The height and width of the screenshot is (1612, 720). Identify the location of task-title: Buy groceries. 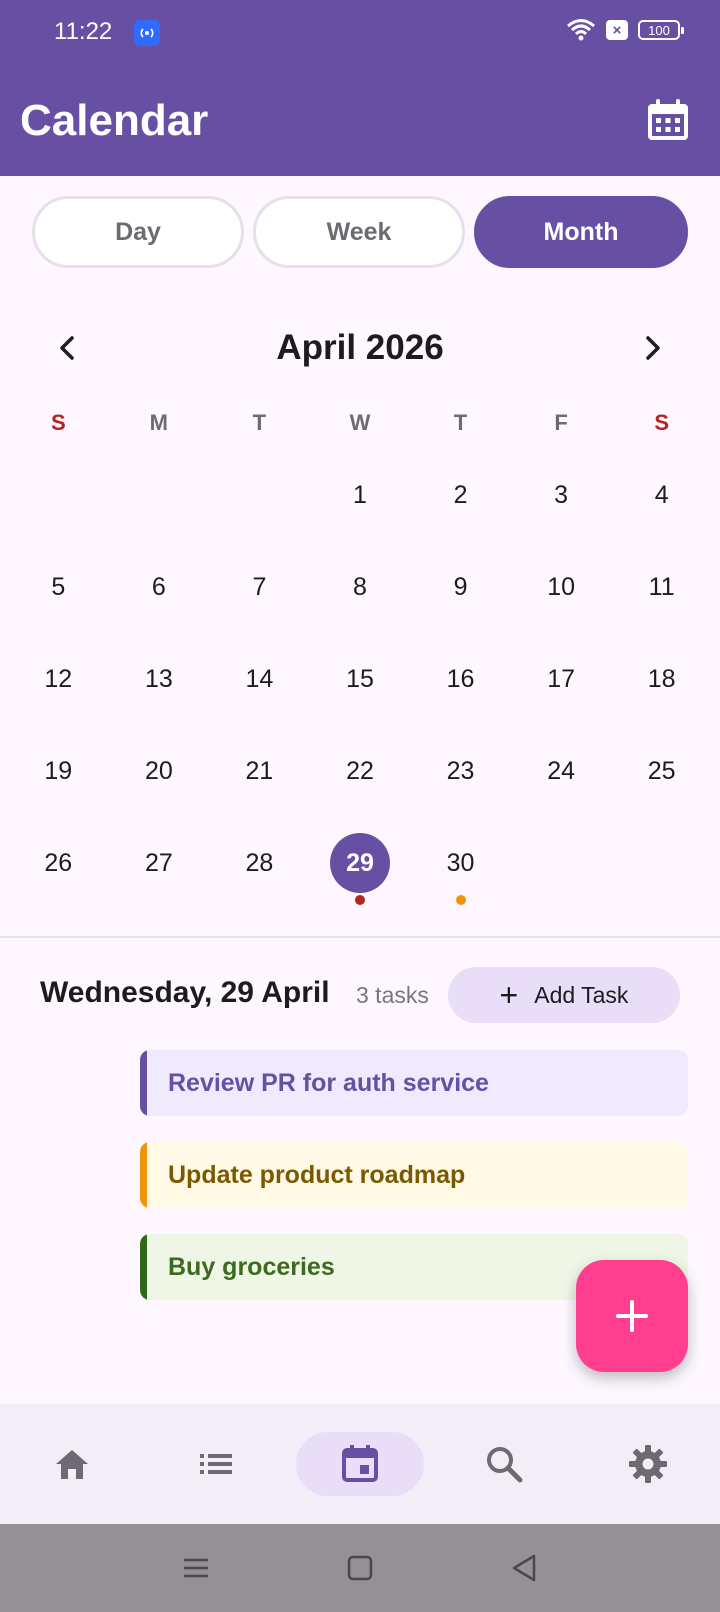
(251, 1266).